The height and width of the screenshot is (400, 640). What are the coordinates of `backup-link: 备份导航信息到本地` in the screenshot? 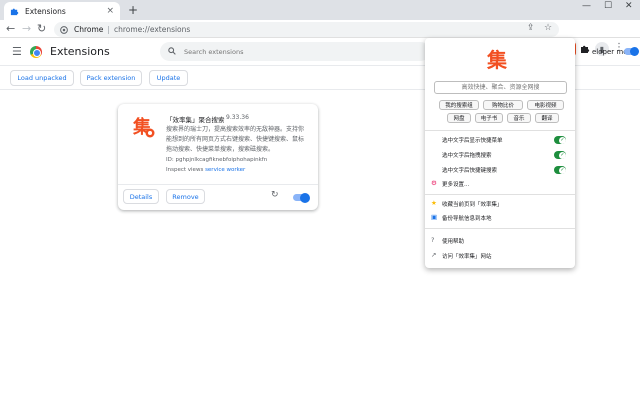 It's located at (467, 218).